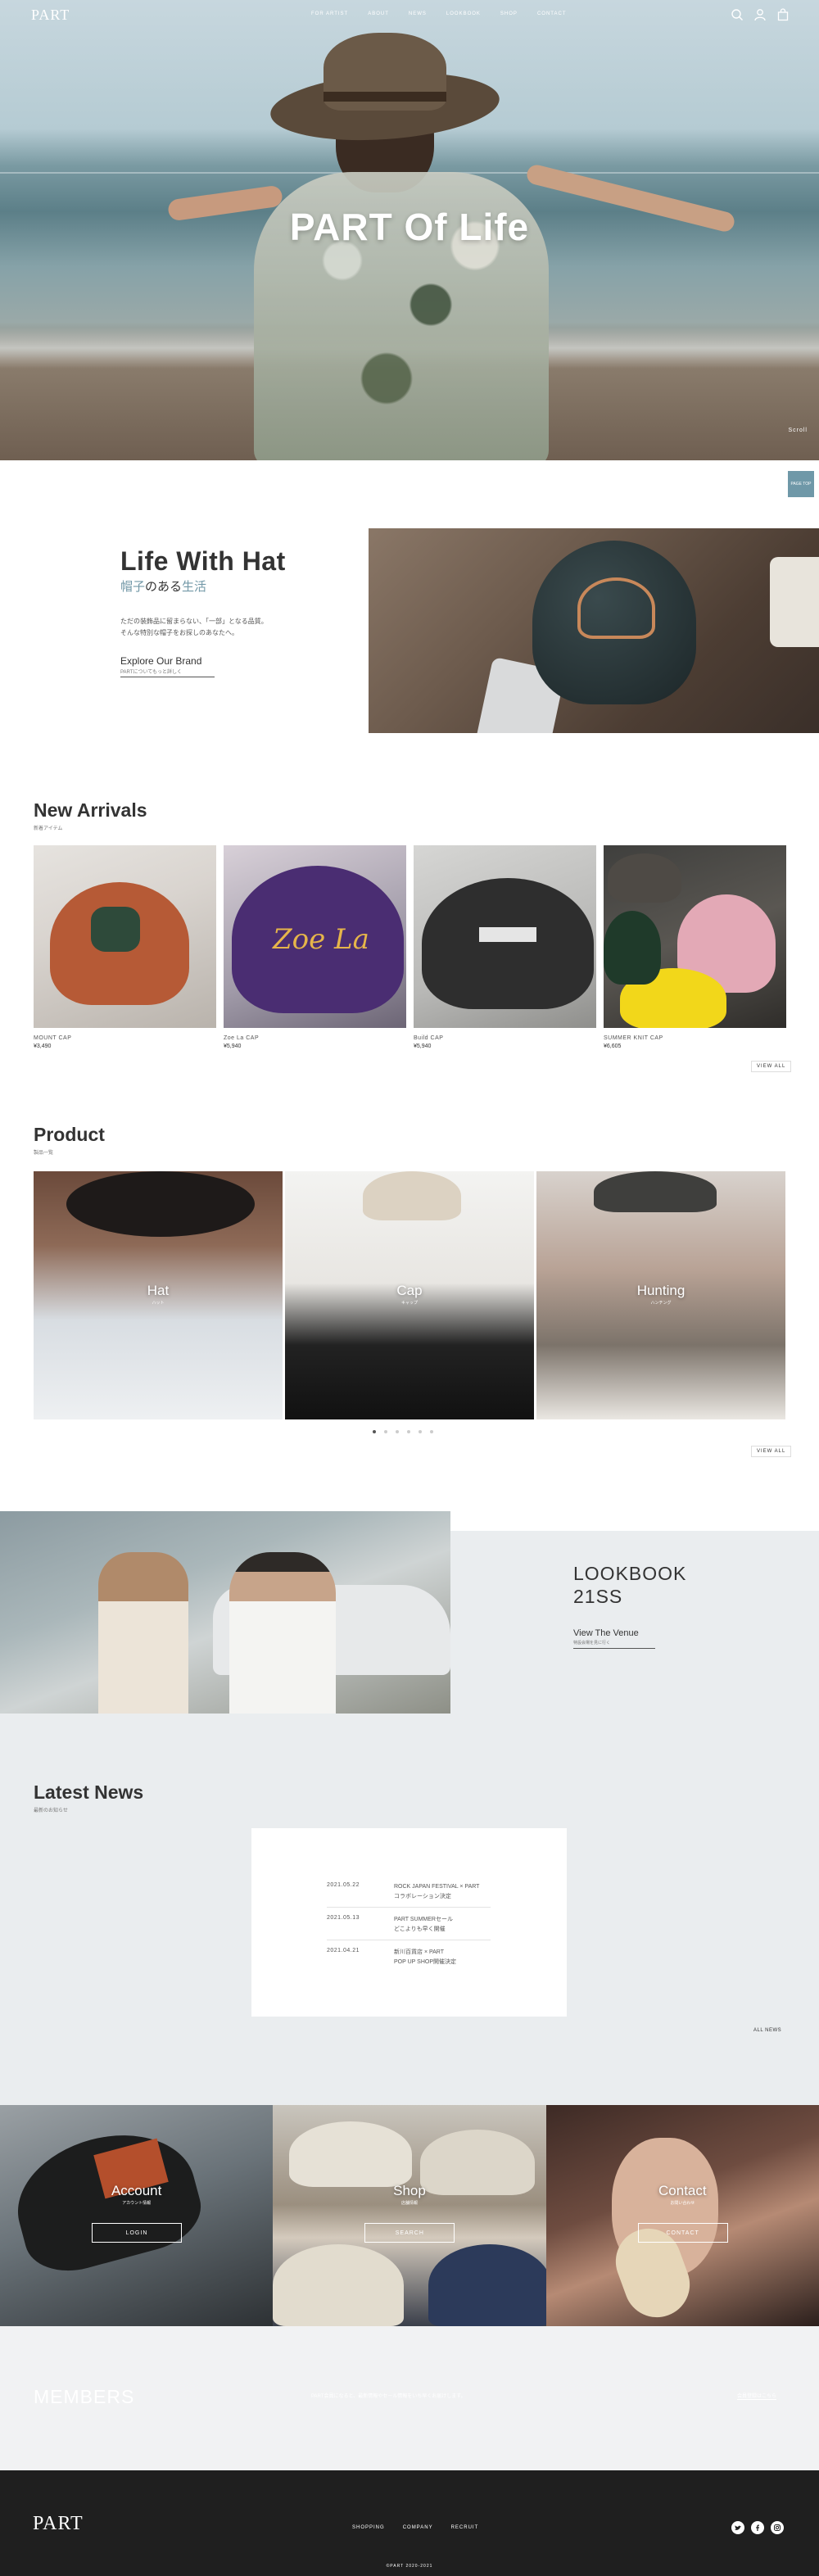 Image resolution: width=819 pixels, height=2576 pixels. I want to click on members-register-link: 会員登録はこちら, so click(757, 2396).